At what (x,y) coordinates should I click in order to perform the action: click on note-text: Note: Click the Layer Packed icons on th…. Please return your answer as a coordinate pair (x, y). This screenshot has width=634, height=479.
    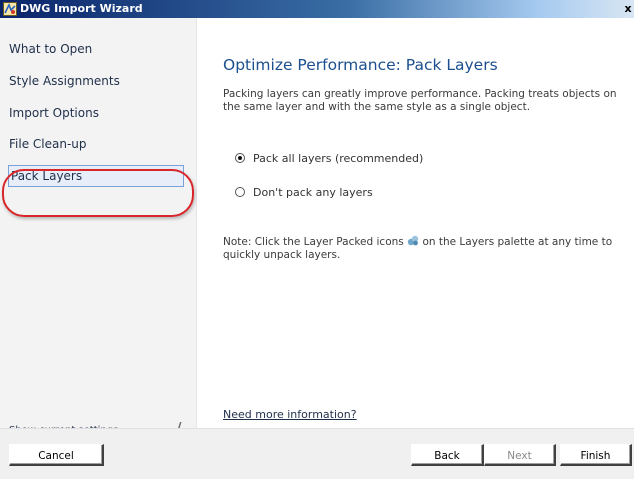
    Looking at the image, I should click on (423, 248).